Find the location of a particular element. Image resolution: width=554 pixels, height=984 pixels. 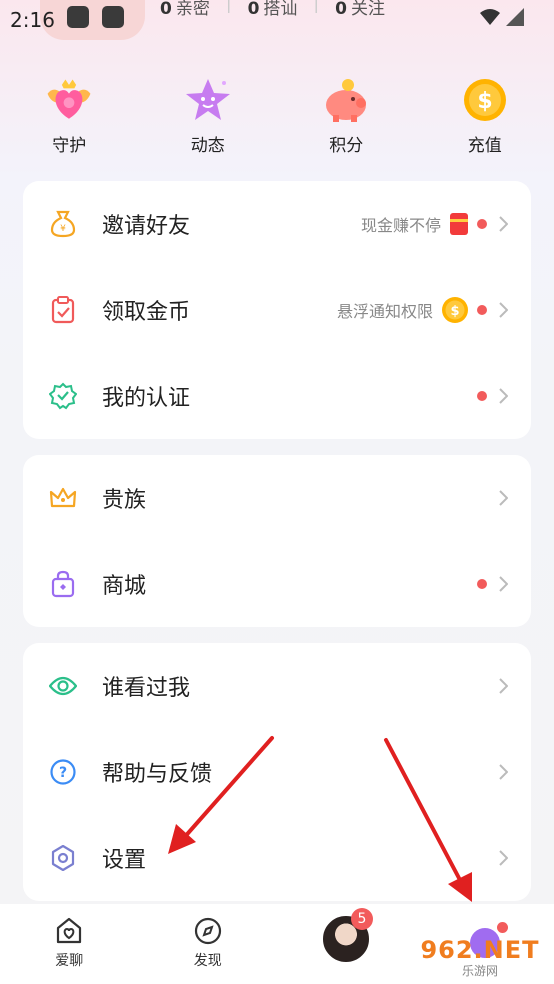

menu-item-help: ? 帮助与反馈 is located at coordinates (277, 772).